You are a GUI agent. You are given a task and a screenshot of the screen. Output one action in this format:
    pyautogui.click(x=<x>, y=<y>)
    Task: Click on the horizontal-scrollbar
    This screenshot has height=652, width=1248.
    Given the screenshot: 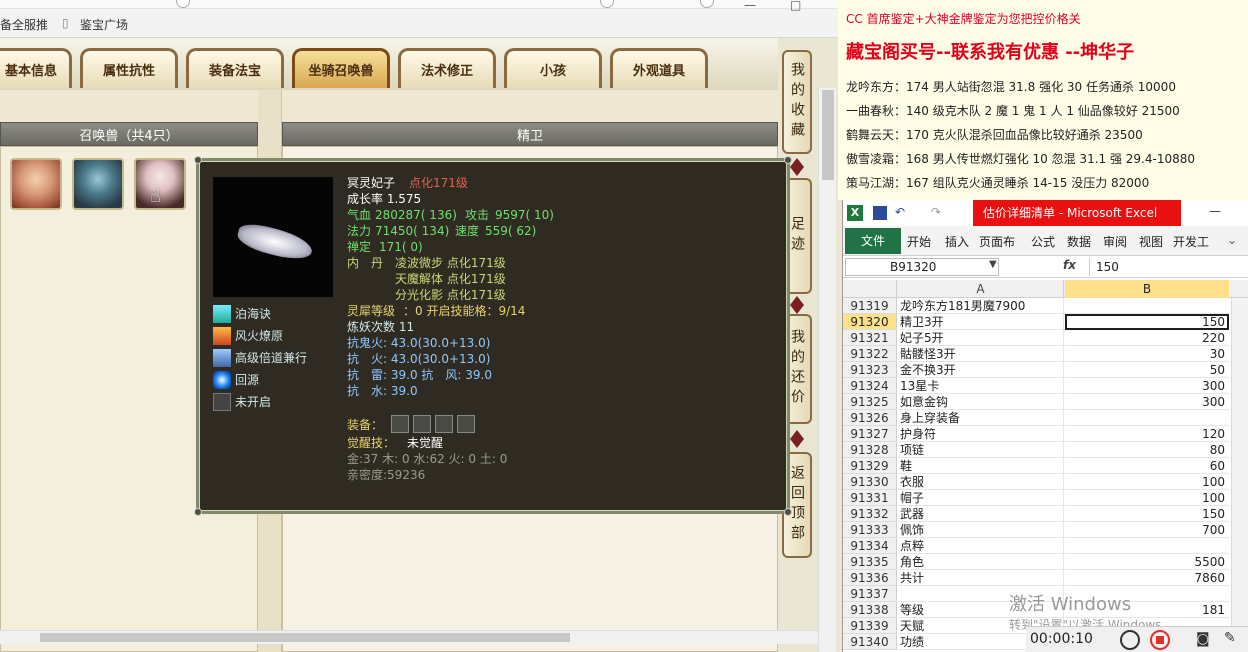 What is the action you would take?
    pyautogui.click(x=409, y=637)
    